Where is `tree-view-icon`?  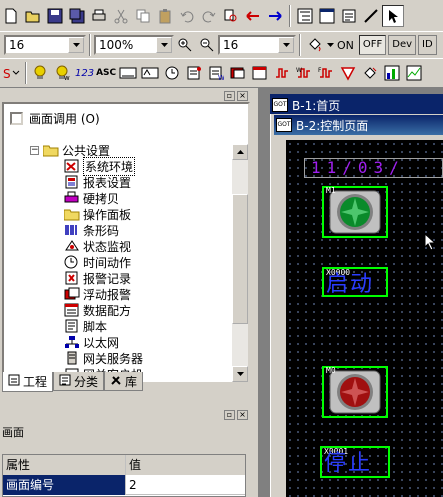
tree-view-icon is located at coordinates (305, 16).